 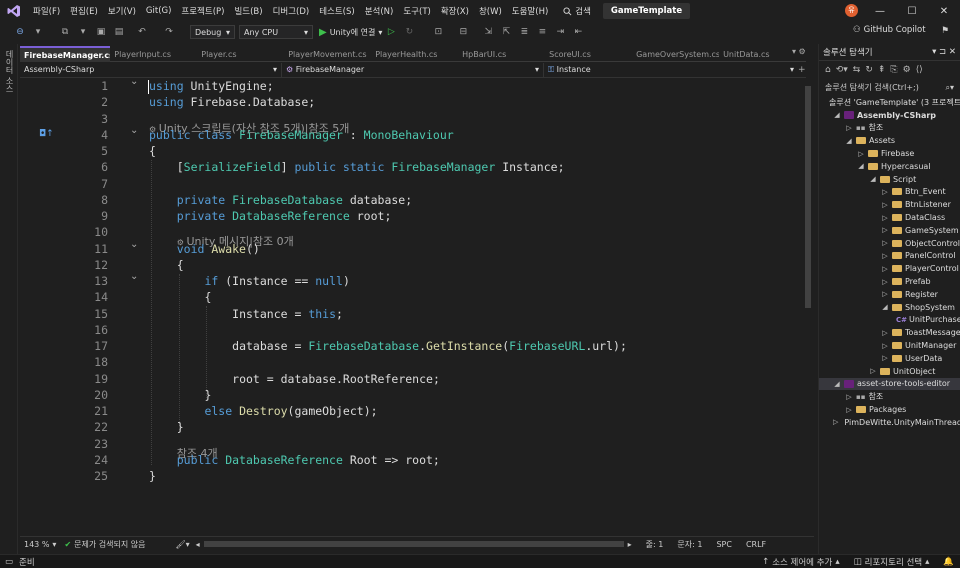 What do you see at coordinates (889, 243) in the screenshot?
I see `tree-node: ▷ ObjectControl` at bounding box center [889, 243].